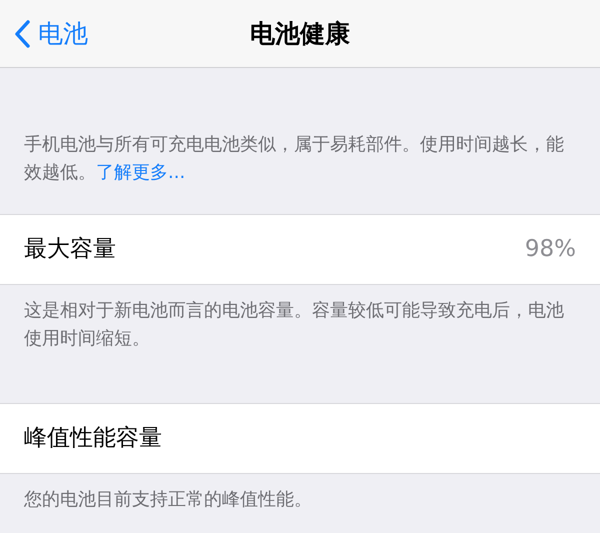 This screenshot has width=600, height=533. What do you see at coordinates (300, 319) in the screenshot?
I see `section-footer: 这是相对于新电池而言的电池容量。容量较低可能导致充电后，电池使用时间缩短。` at bounding box center [300, 319].